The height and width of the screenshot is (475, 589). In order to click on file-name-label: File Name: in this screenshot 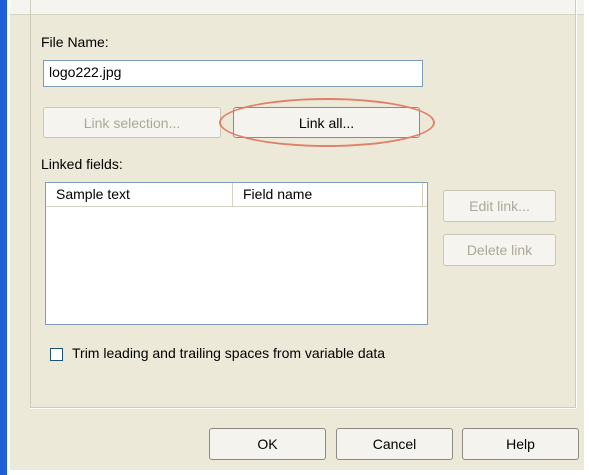, I will do `click(75, 42)`.